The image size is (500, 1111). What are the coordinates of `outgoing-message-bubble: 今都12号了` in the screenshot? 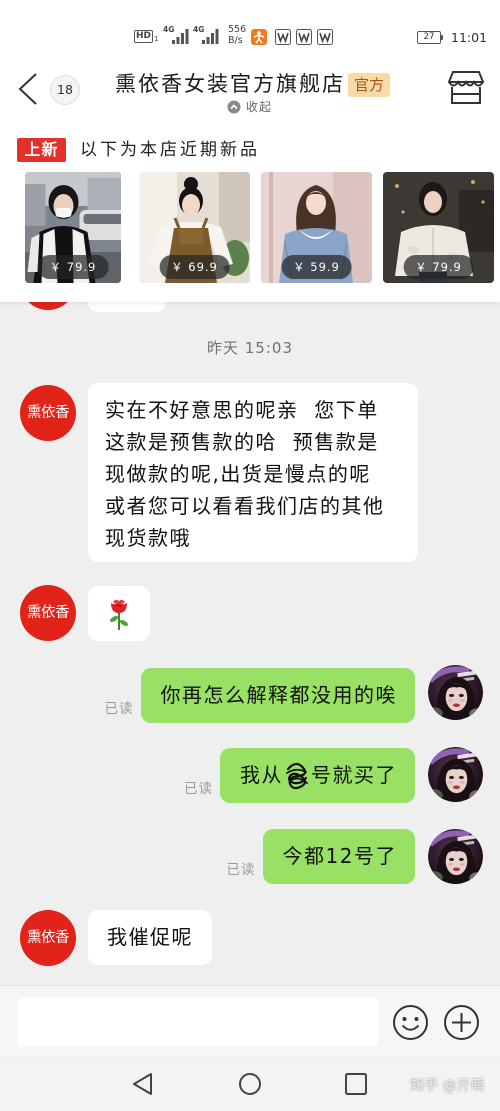 It's located at (338, 856).